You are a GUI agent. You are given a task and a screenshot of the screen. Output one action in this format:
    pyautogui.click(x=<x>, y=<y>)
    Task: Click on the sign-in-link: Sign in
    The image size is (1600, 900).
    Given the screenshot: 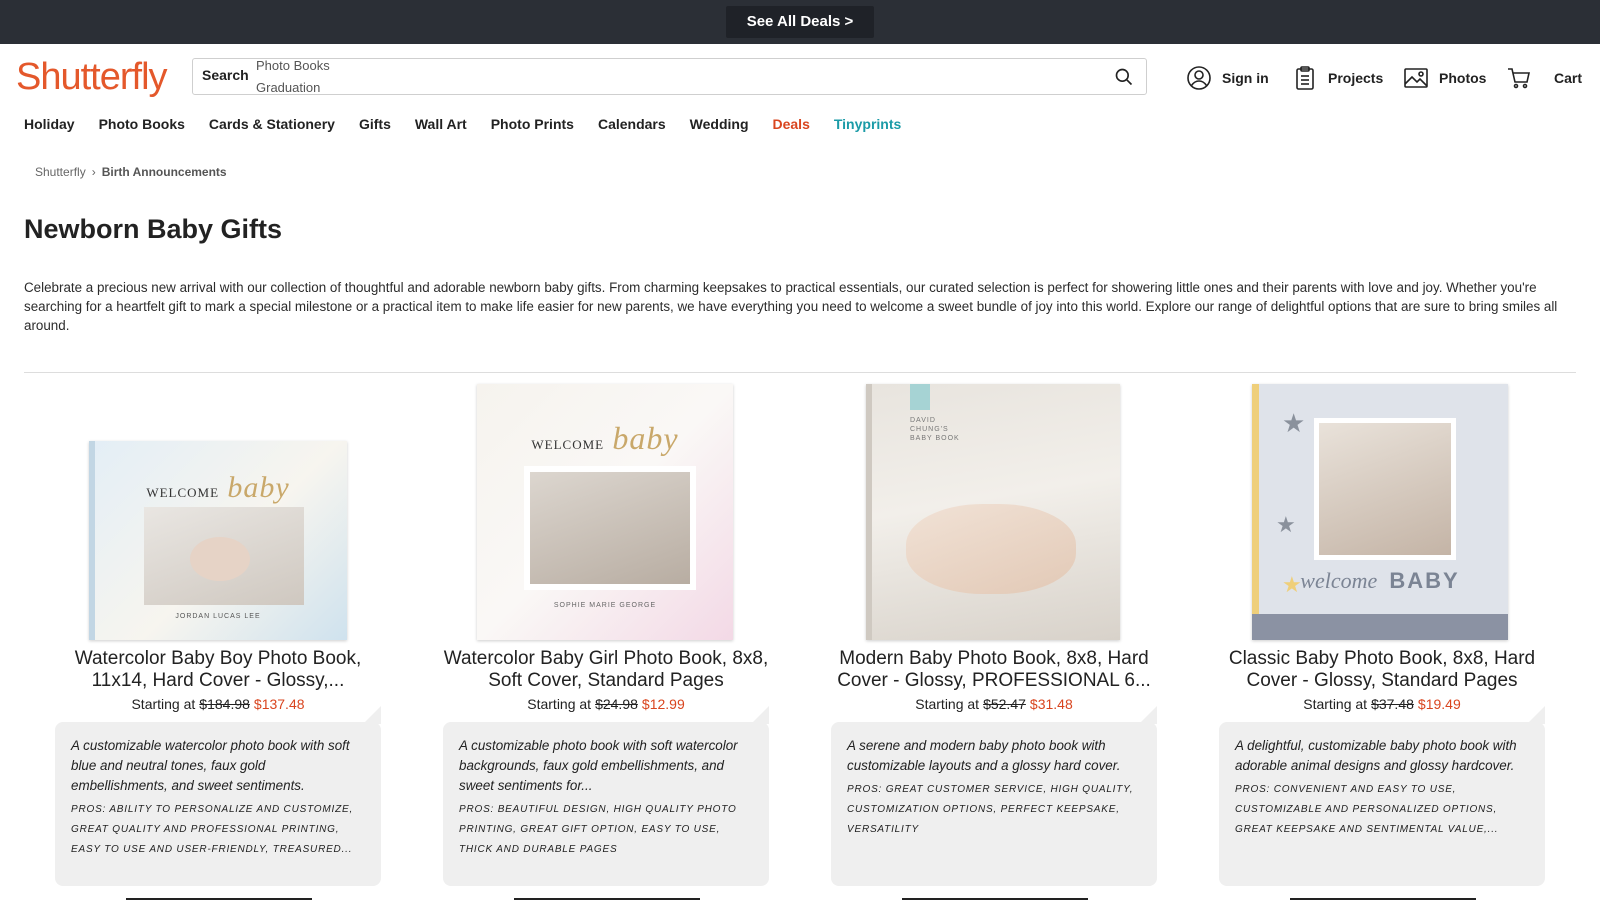 What is the action you would take?
    pyautogui.click(x=1227, y=78)
    